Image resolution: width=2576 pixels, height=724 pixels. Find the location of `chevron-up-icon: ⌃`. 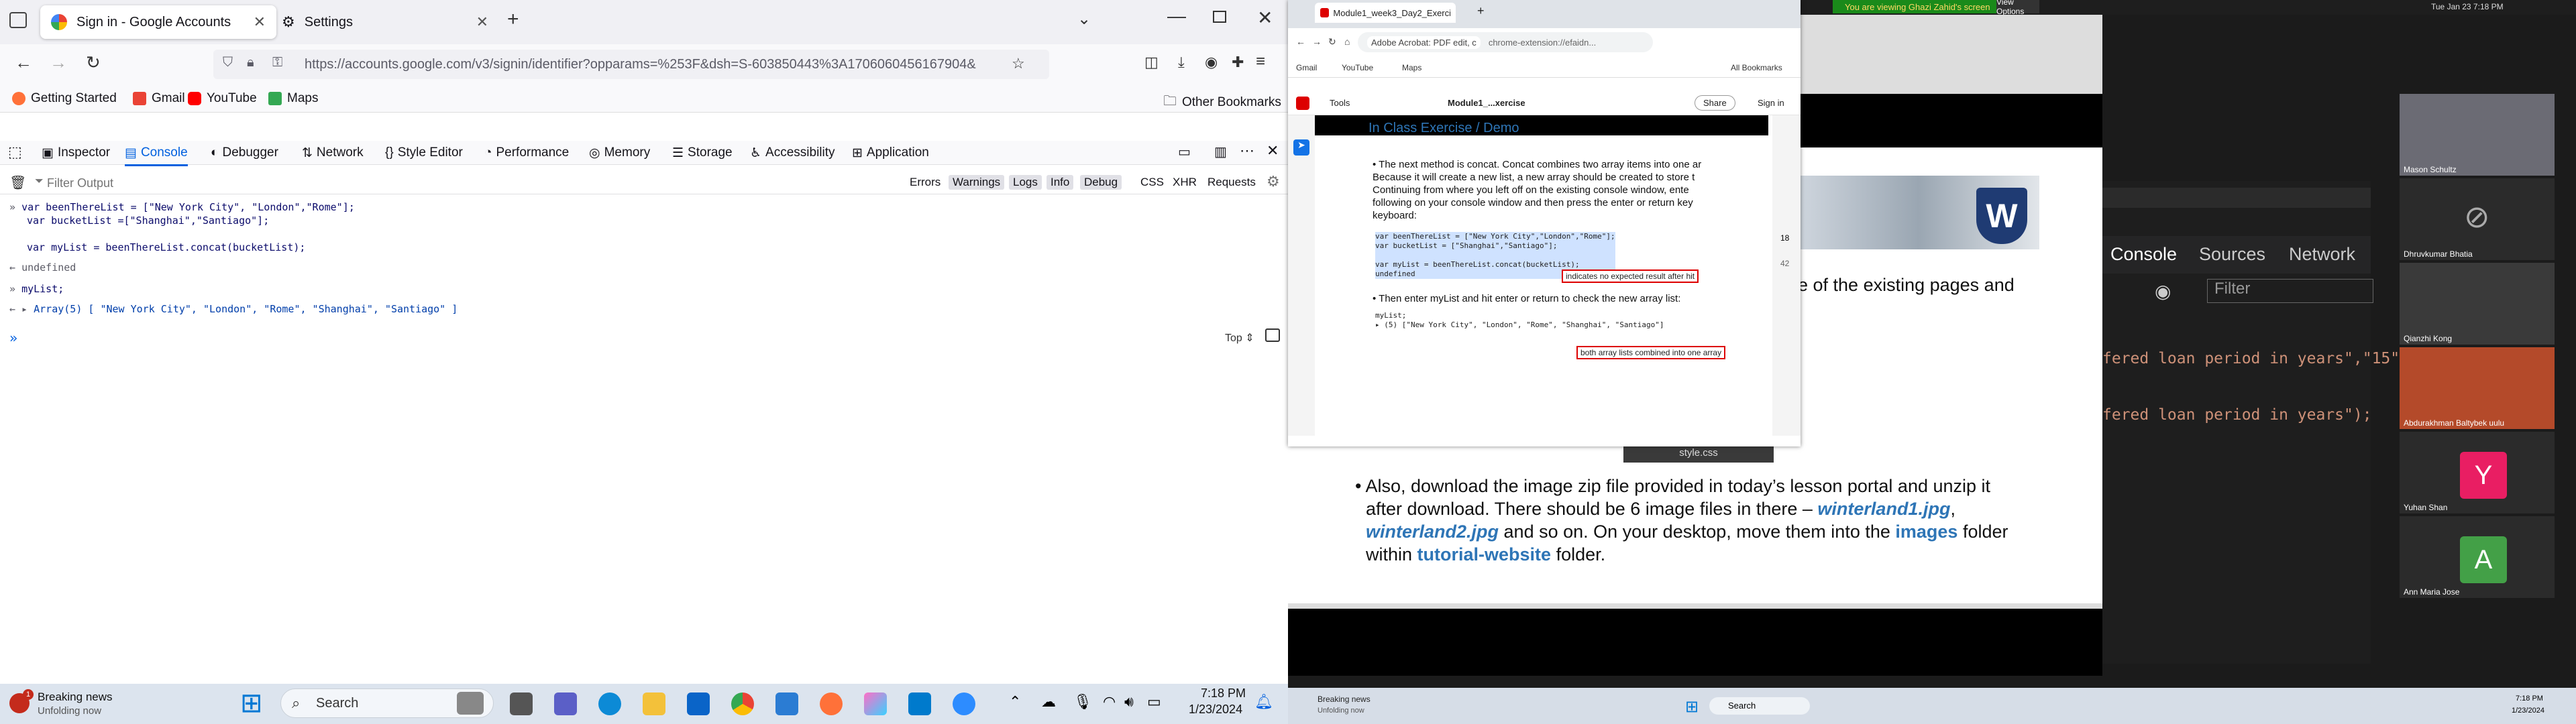

chevron-up-icon: ⌃ is located at coordinates (1015, 702).